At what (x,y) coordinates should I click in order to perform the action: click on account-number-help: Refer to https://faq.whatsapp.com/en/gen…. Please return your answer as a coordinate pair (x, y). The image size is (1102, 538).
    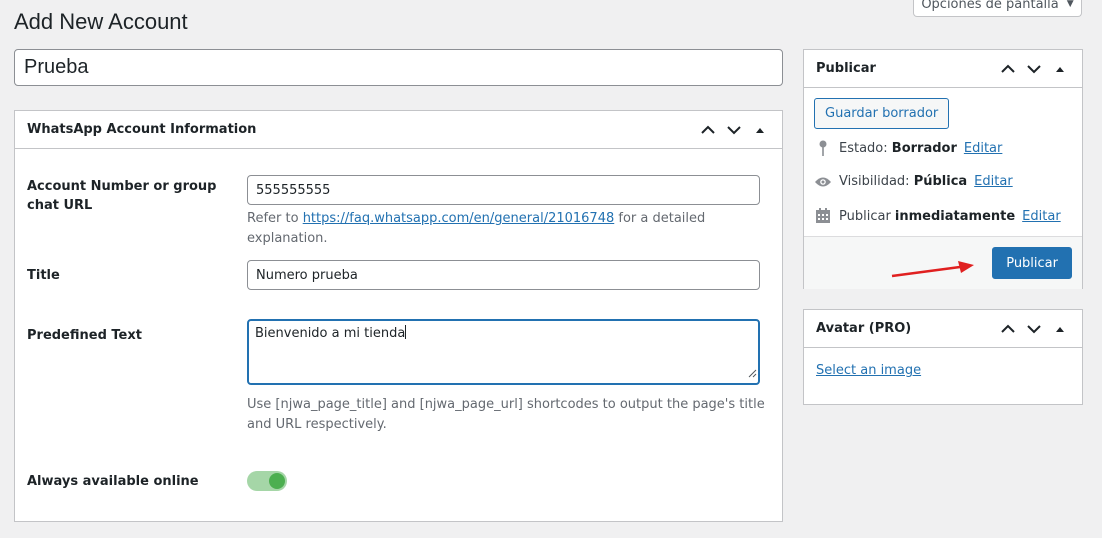
    Looking at the image, I should click on (507, 229).